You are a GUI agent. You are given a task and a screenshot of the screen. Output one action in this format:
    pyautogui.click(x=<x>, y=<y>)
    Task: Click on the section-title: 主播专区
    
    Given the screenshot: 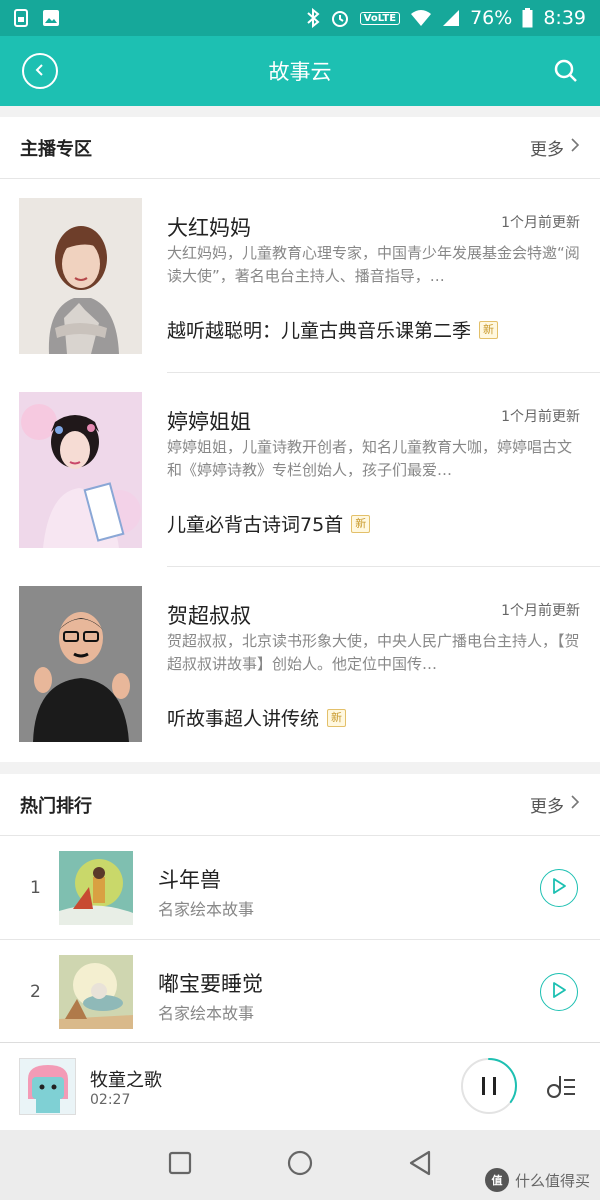 What is the action you would take?
    pyautogui.click(x=56, y=149)
    